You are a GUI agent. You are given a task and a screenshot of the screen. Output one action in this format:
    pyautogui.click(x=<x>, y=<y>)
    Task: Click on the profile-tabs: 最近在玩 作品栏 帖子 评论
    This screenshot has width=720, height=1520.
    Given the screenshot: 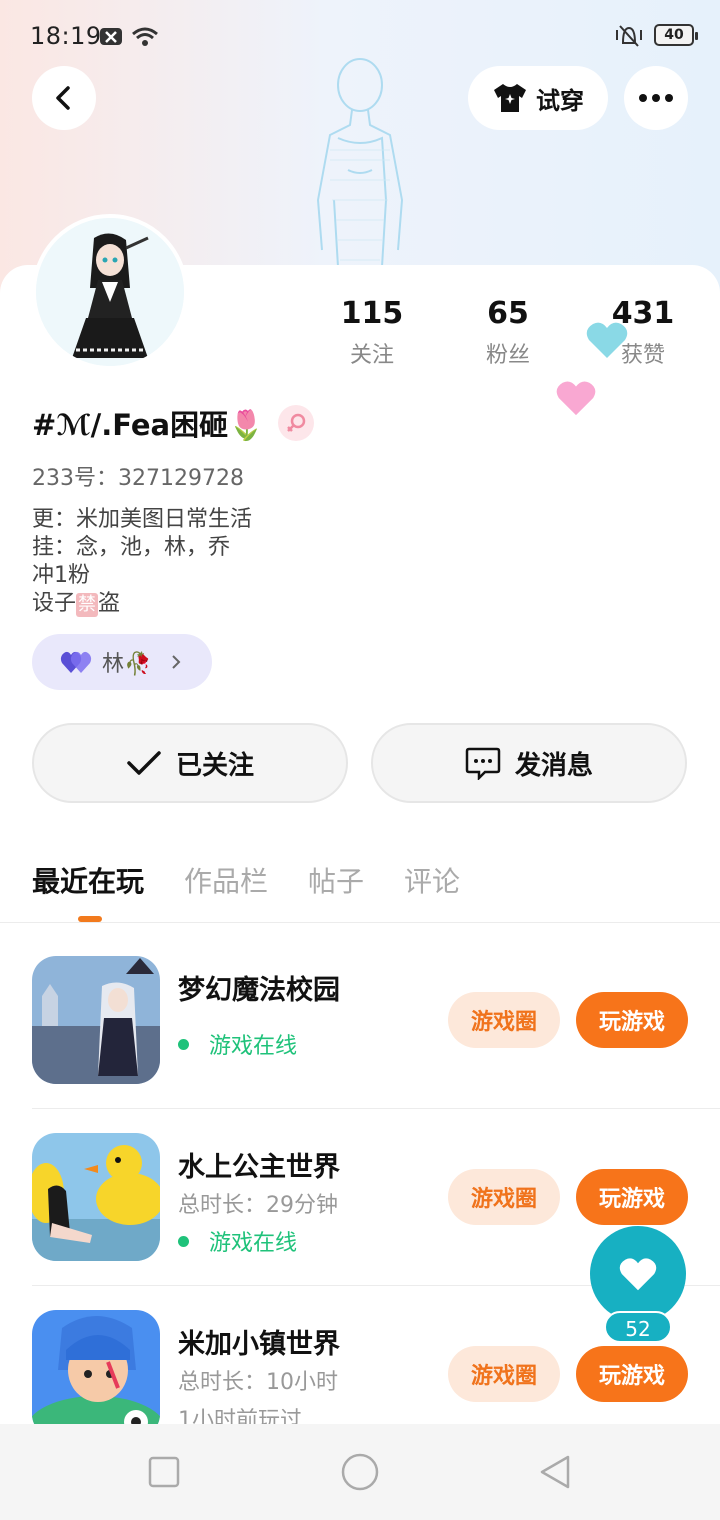 What is the action you would take?
    pyautogui.click(x=246, y=880)
    